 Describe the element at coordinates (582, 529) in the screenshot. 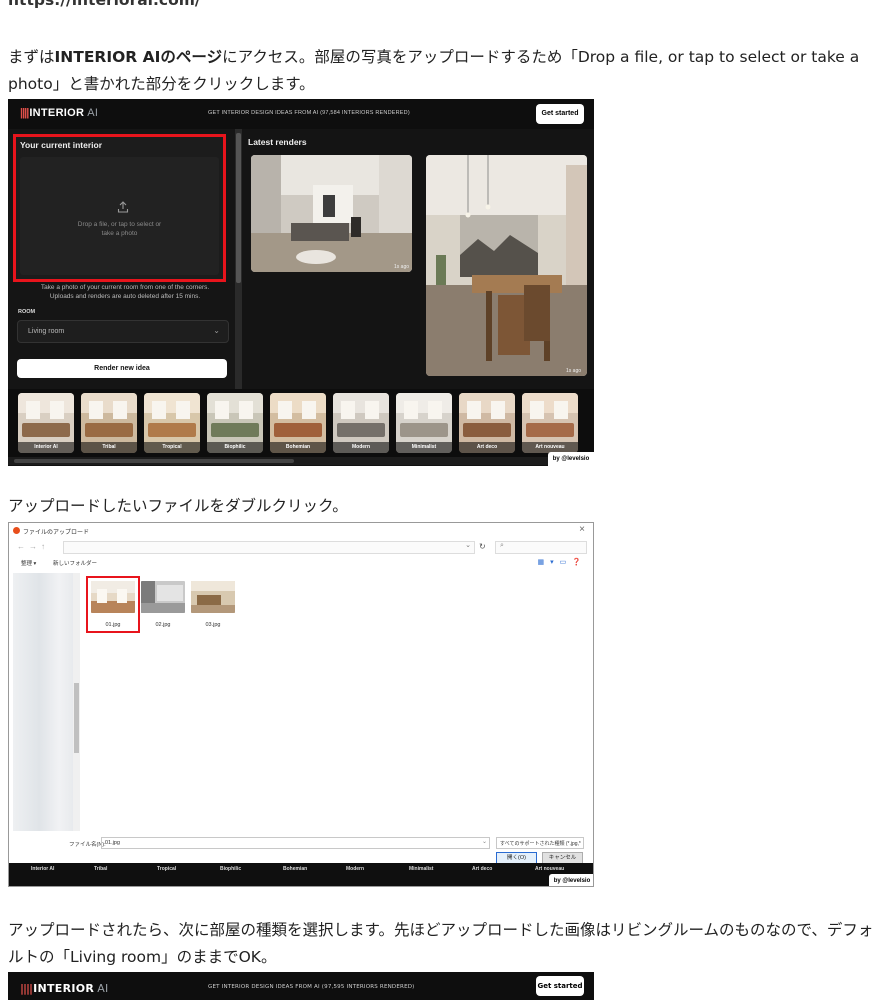

I see `close-icon: ×` at that location.